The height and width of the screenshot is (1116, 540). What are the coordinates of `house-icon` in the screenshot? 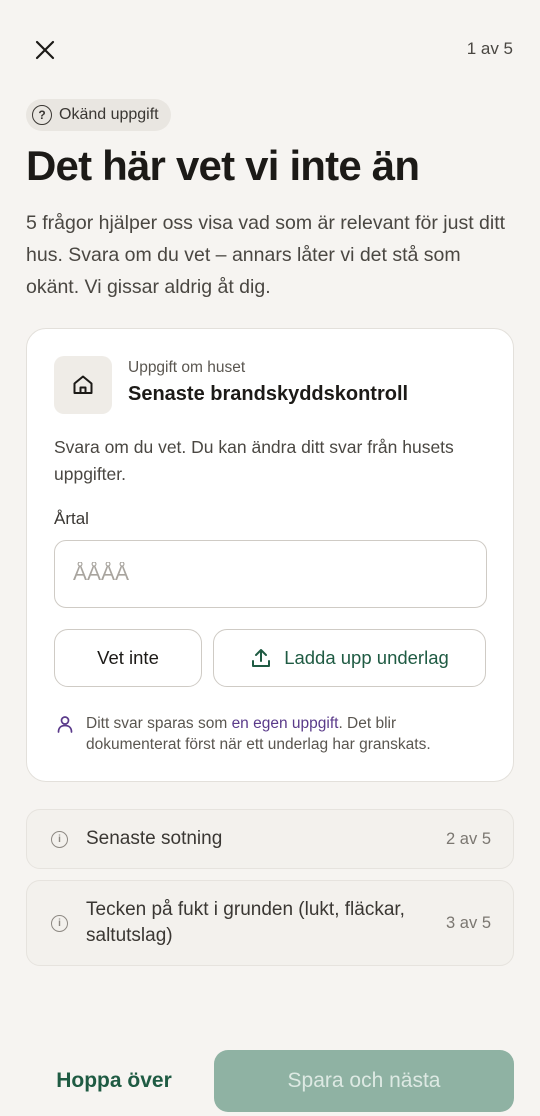 It's located at (83, 384).